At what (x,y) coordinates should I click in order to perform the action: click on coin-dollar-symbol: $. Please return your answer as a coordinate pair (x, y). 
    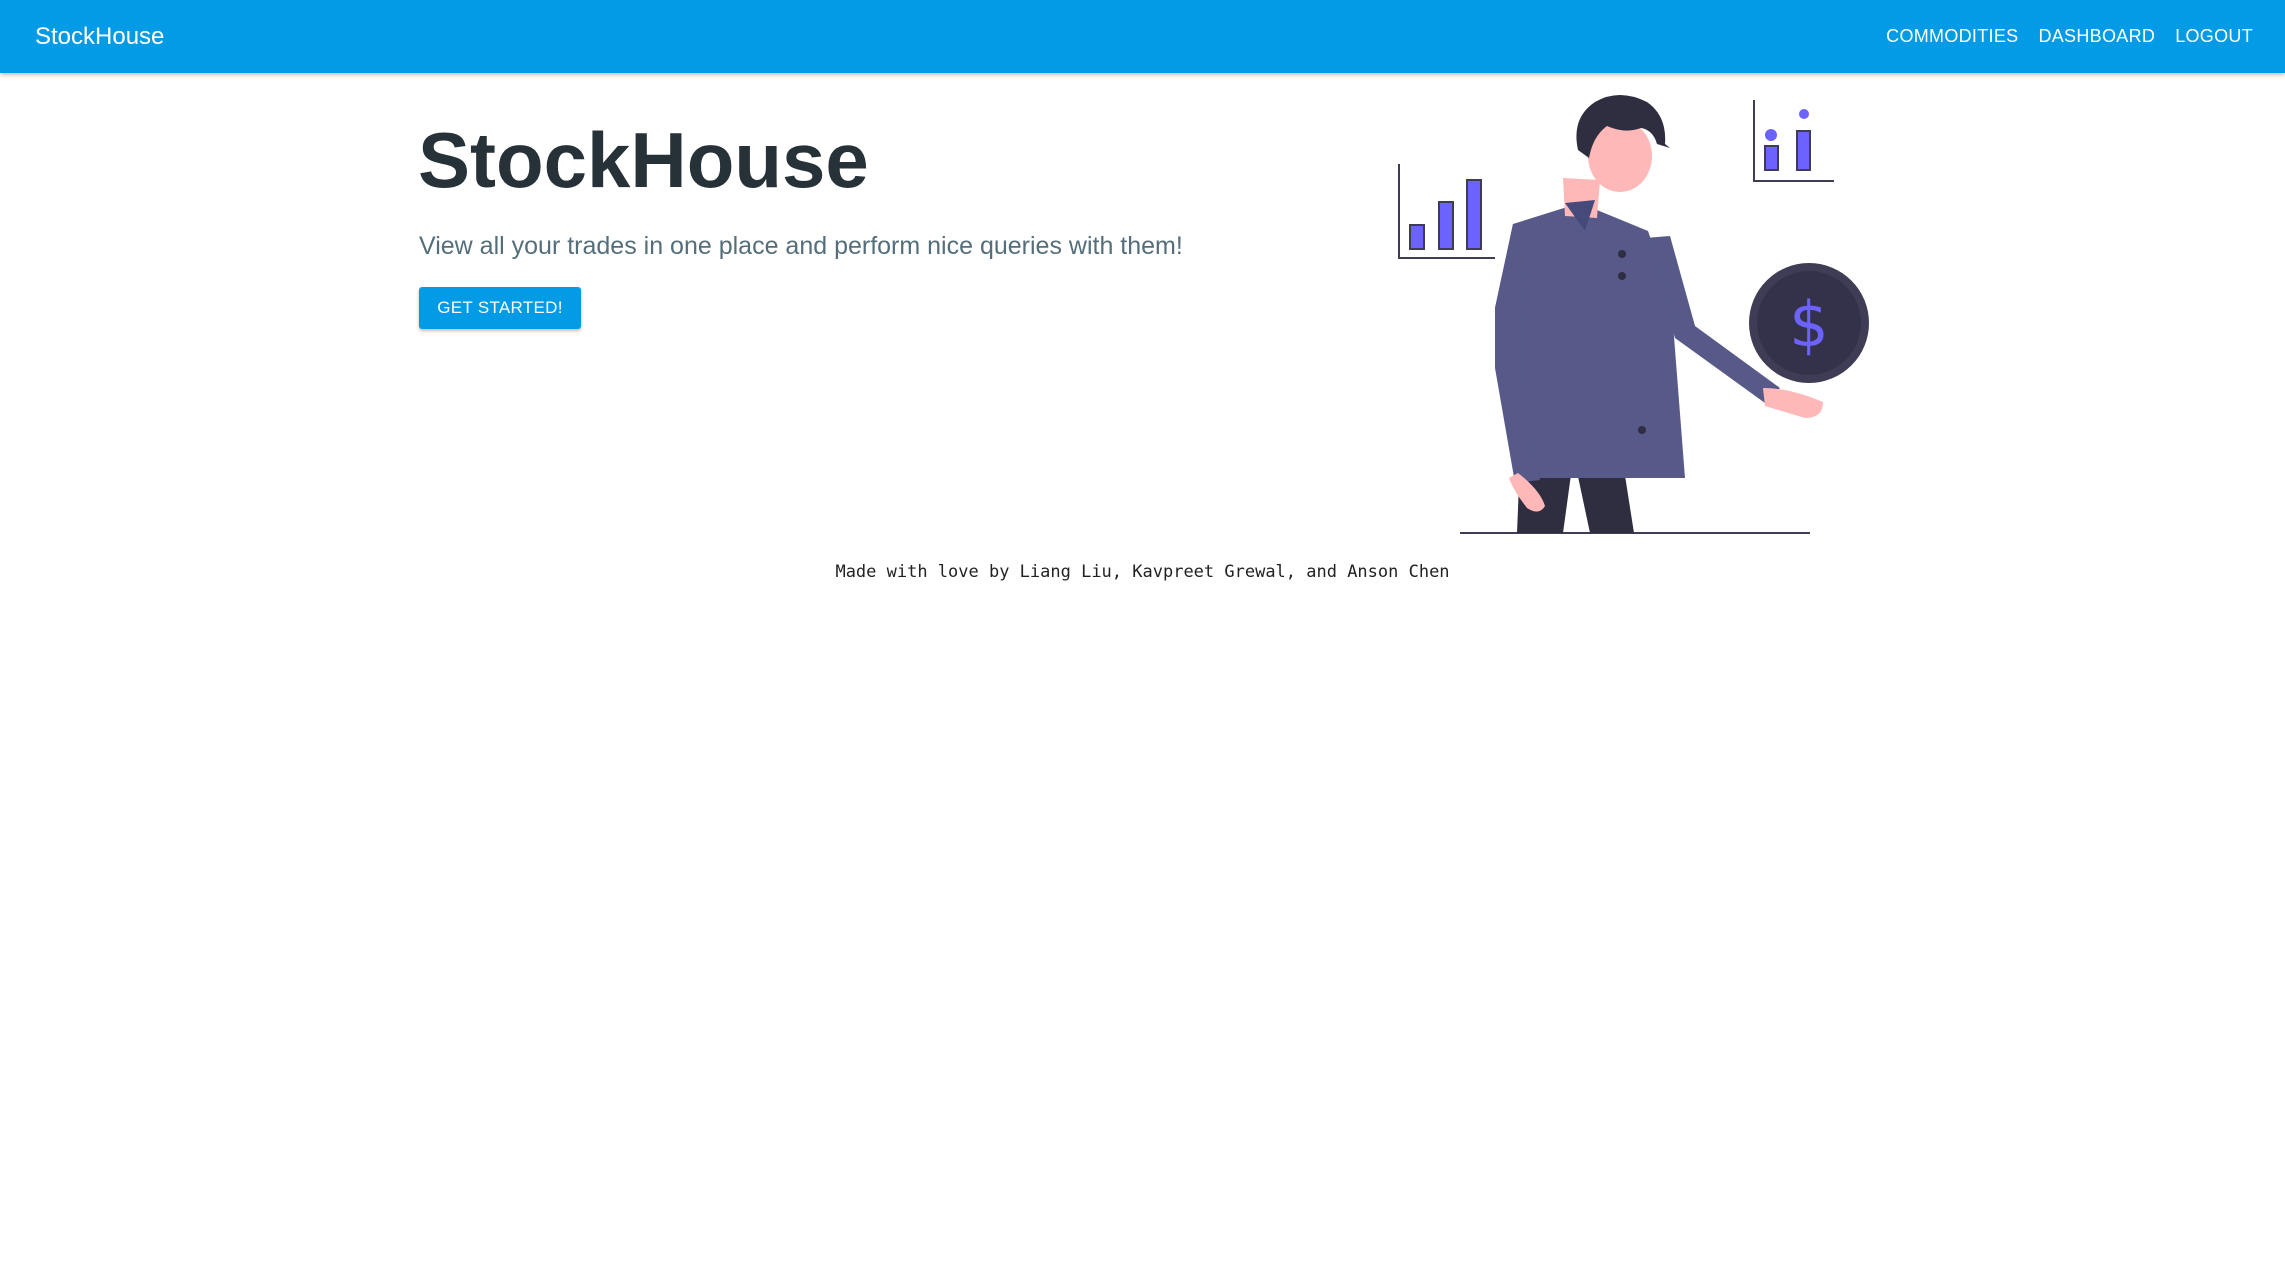
    Looking at the image, I should click on (1808, 324).